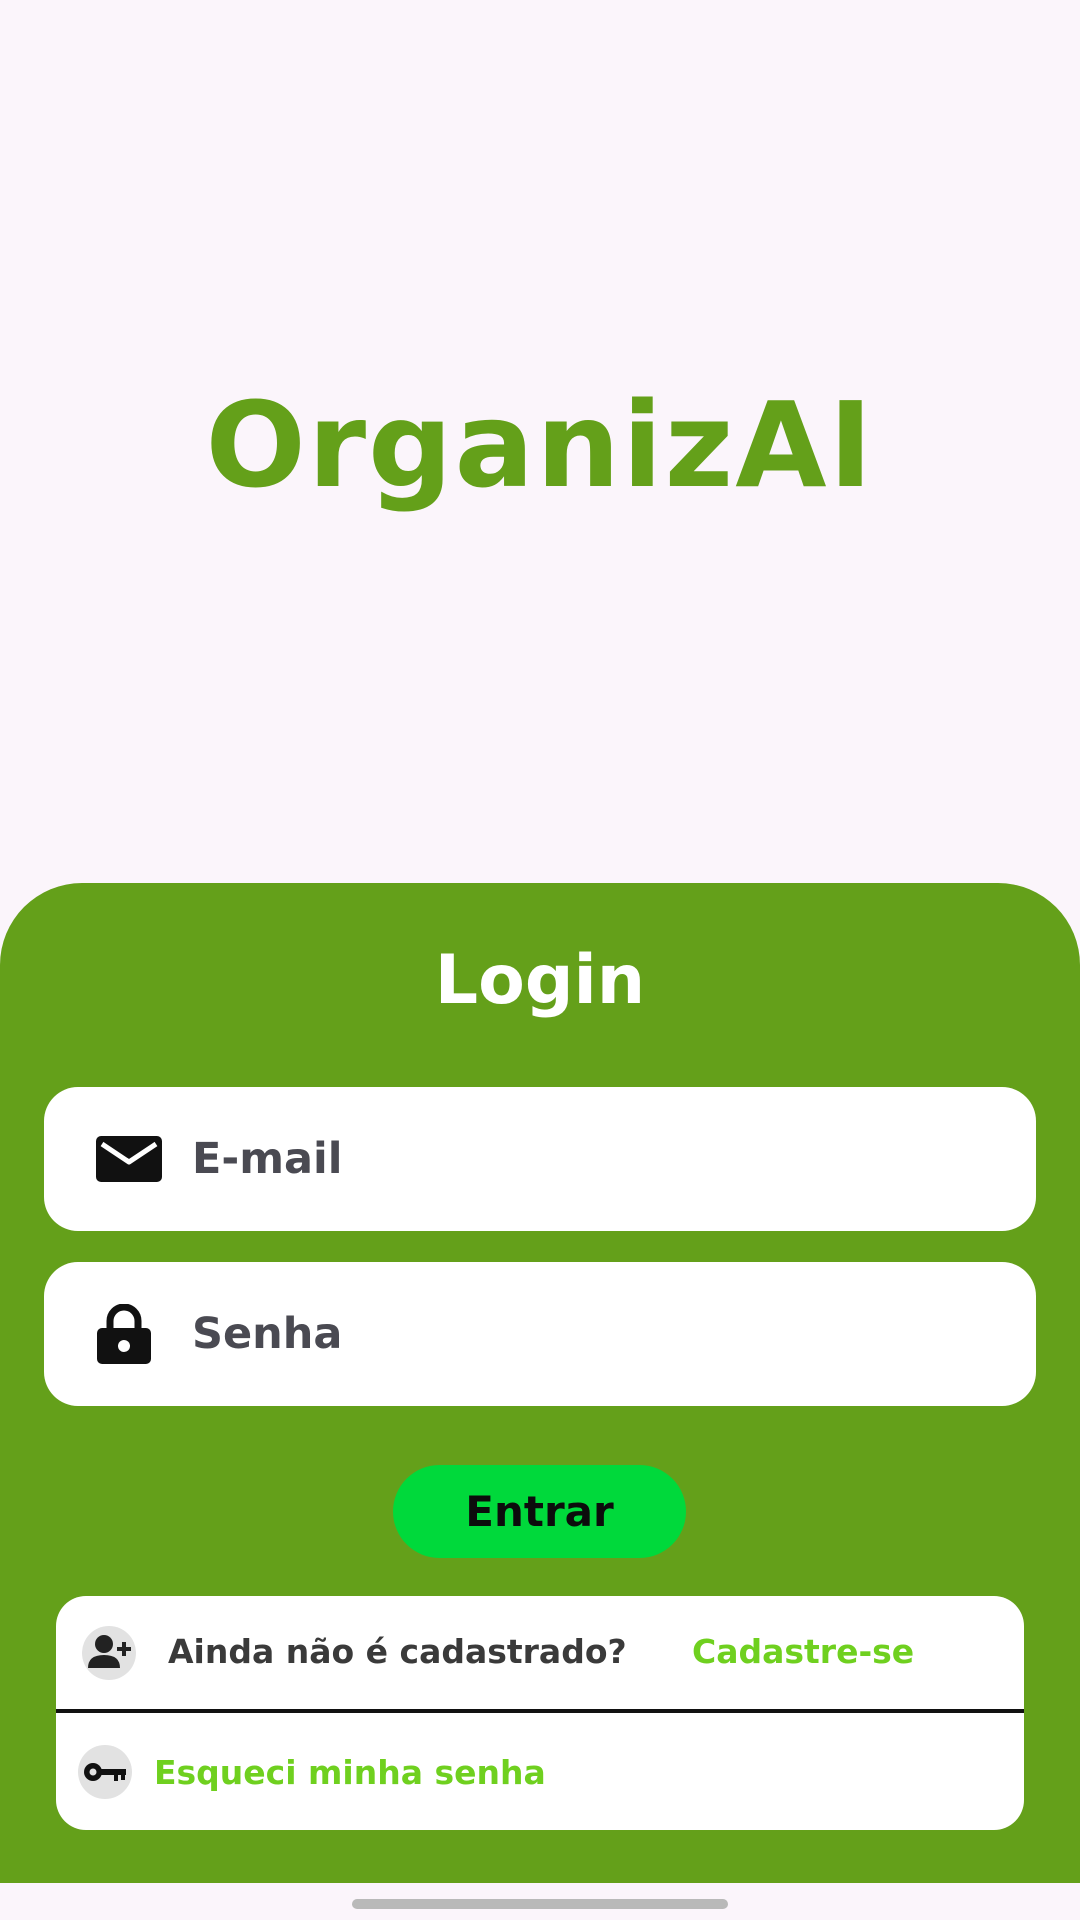 The width and height of the screenshot is (1080, 1920). I want to click on forgot-password-link: Esqueci minha senha, so click(350, 1773).